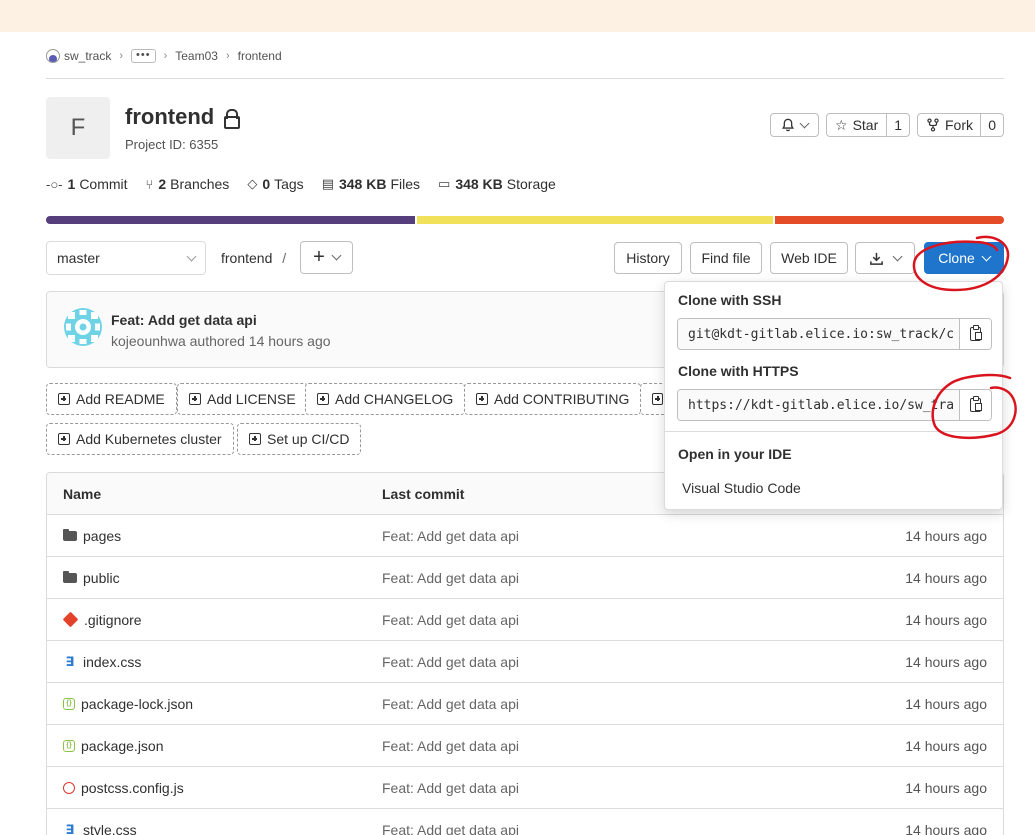  What do you see at coordinates (991, 125) in the screenshot?
I see `fork-count: 0` at bounding box center [991, 125].